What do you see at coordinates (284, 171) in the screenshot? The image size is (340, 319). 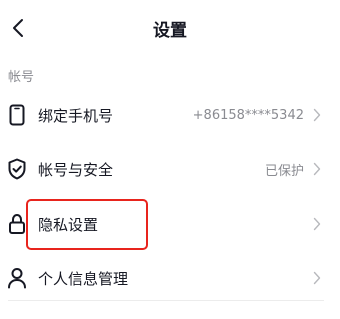 I see `account-security-status: 已保护` at bounding box center [284, 171].